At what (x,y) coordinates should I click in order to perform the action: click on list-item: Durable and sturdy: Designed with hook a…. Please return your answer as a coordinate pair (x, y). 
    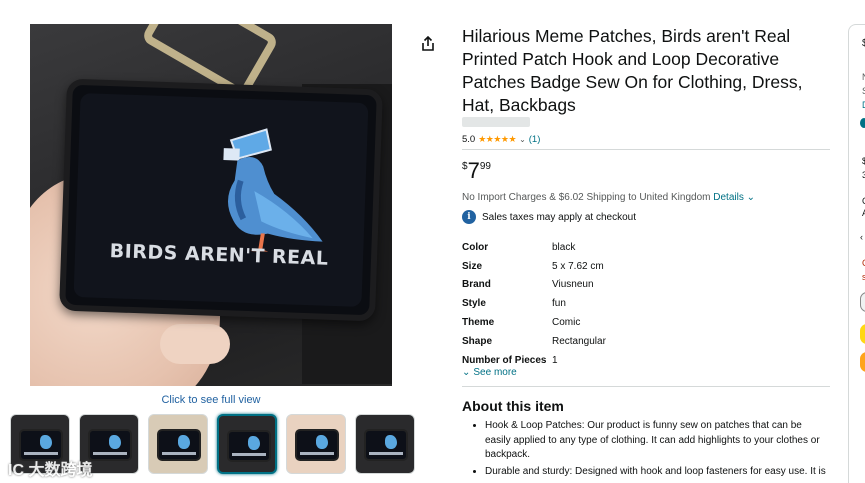
    Looking at the image, I should click on (657, 472).